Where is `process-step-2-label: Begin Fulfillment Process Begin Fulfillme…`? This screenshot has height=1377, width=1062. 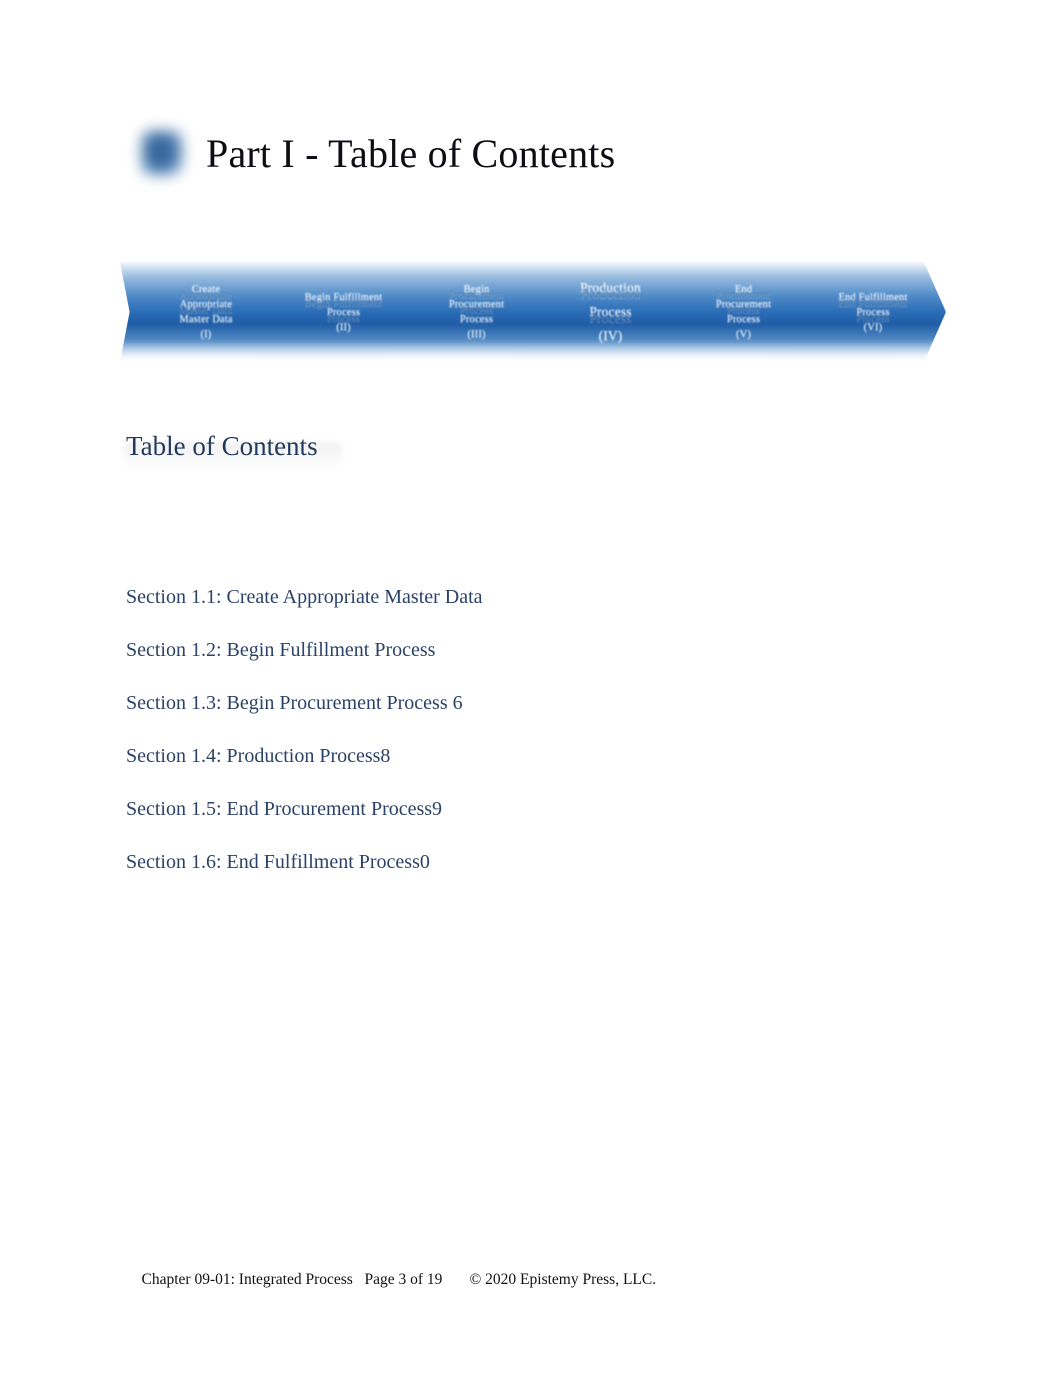 process-step-2-label: Begin Fulfillment Process Begin Fulfillme… is located at coordinates (343, 312).